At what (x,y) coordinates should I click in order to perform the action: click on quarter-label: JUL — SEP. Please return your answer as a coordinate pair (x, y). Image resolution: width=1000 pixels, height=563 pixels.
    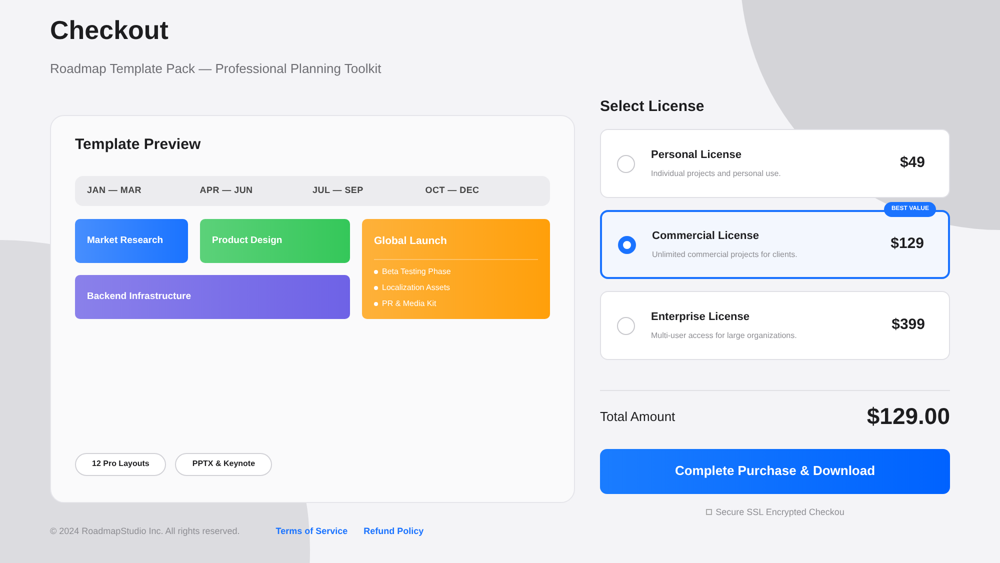
    Looking at the image, I should click on (338, 191).